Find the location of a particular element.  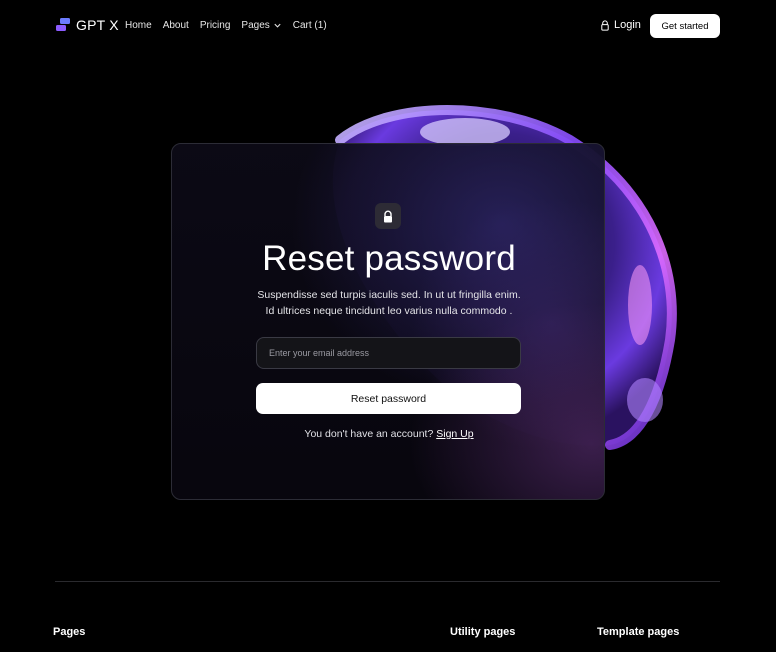

logo-text: GPT X is located at coordinates (97, 25).